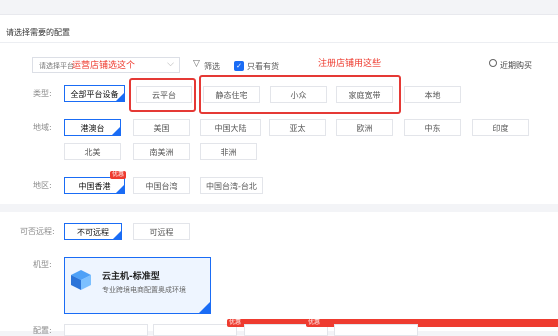 The height and width of the screenshot is (336, 558). What do you see at coordinates (144, 290) in the screenshot?
I see `model-card-desc: 专业跨境电商配置奥成环境` at bounding box center [144, 290].